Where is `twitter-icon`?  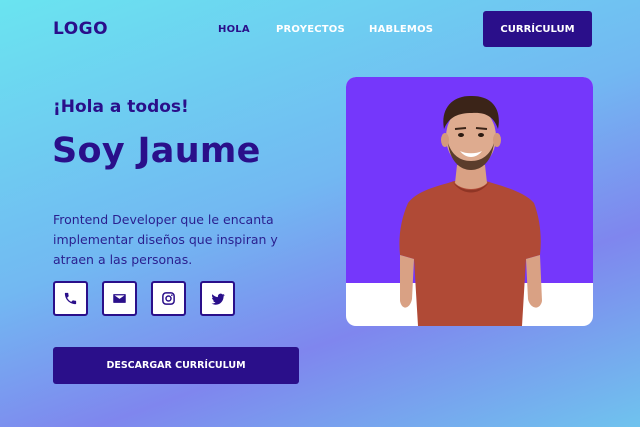 twitter-icon is located at coordinates (218, 299).